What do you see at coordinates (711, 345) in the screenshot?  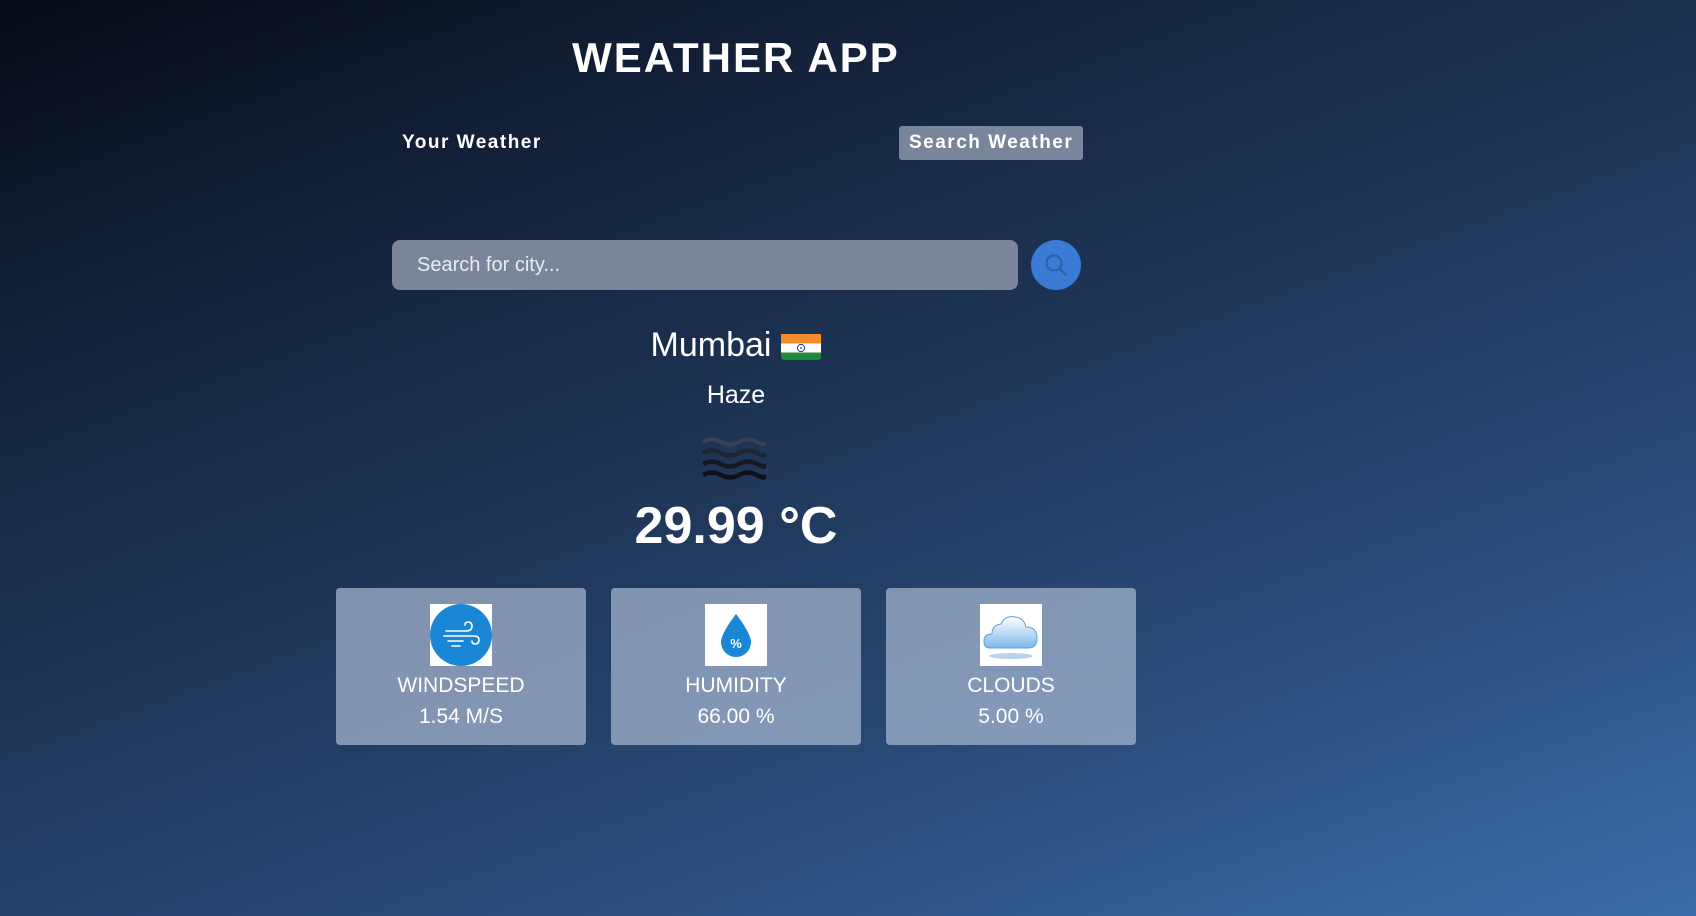 I see `city-name: Mumbai` at bounding box center [711, 345].